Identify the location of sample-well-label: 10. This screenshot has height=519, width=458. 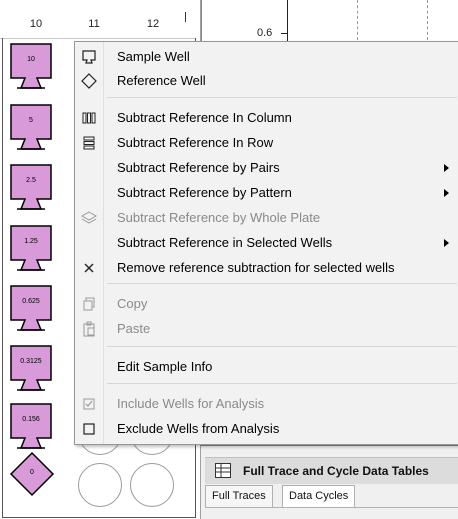
(31, 59).